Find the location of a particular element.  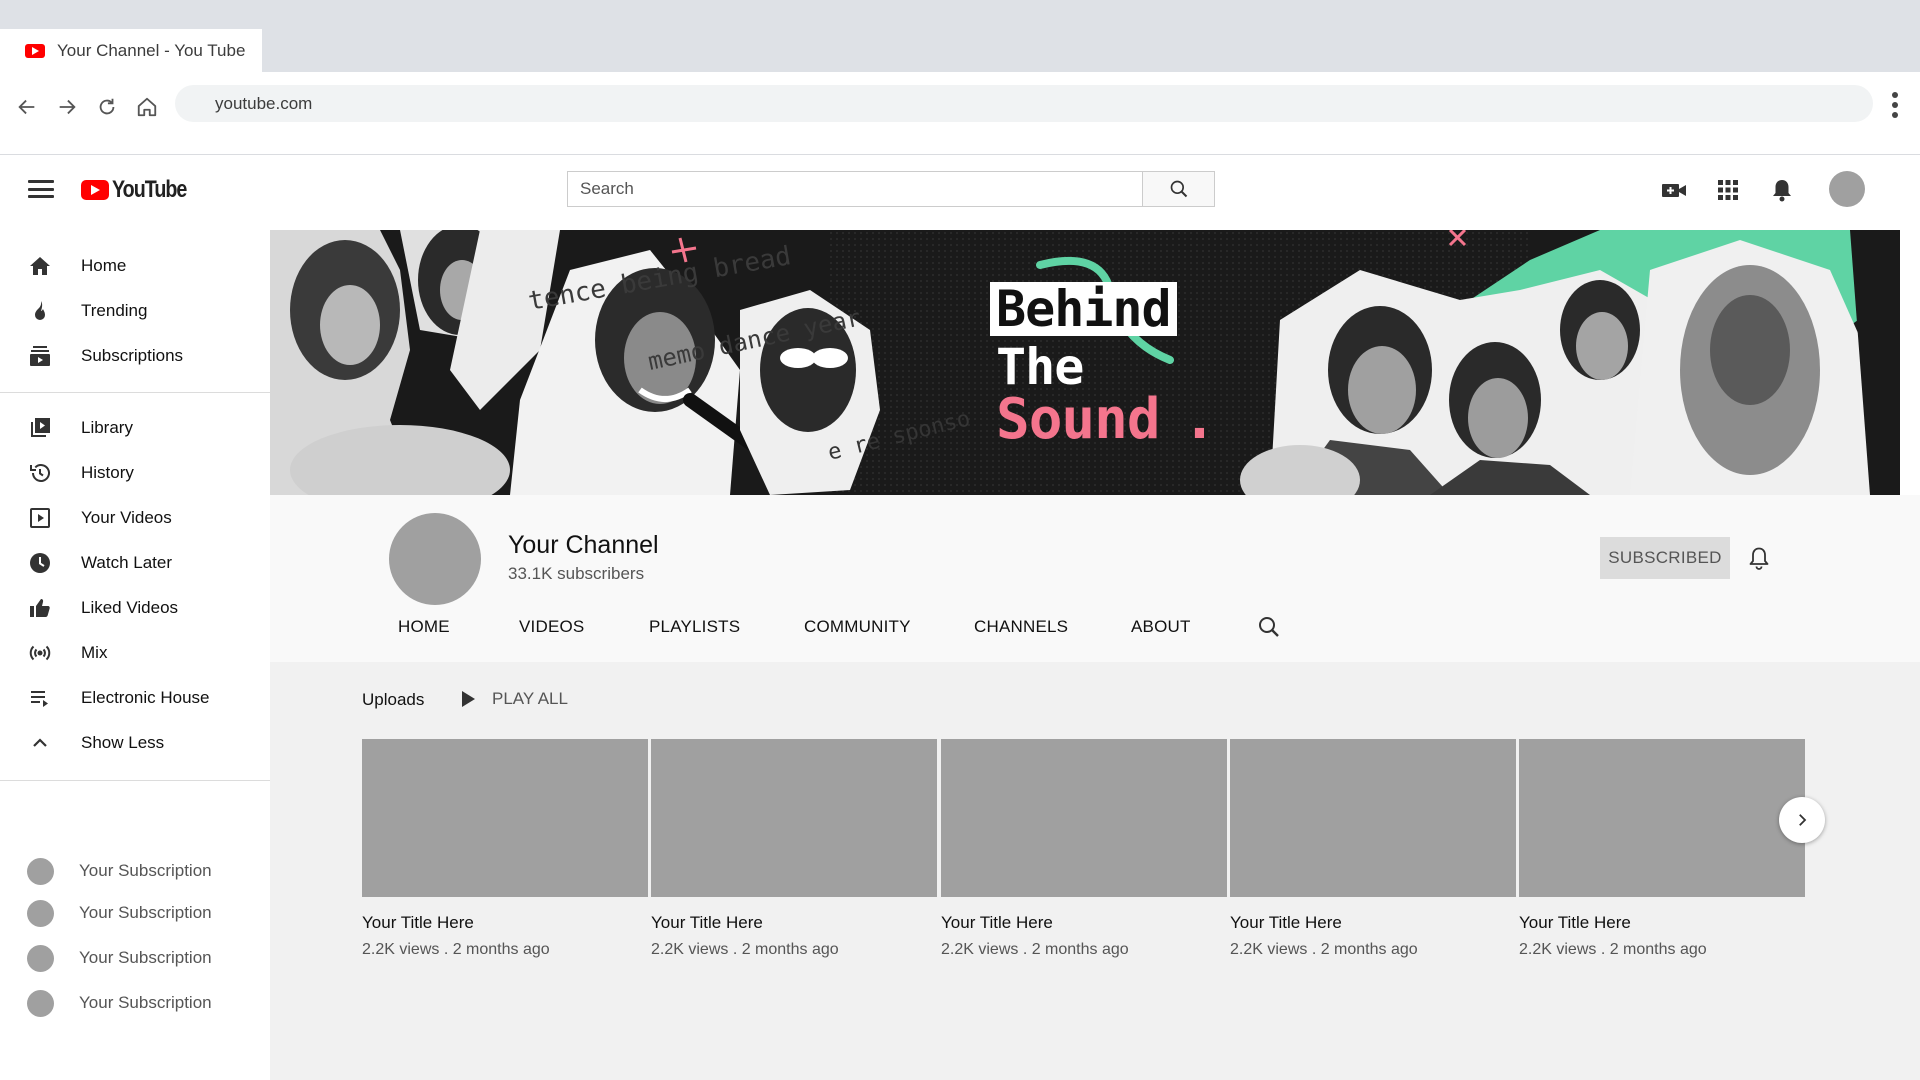

channel-subscriber-count: 33.1K subscribers is located at coordinates (576, 573).